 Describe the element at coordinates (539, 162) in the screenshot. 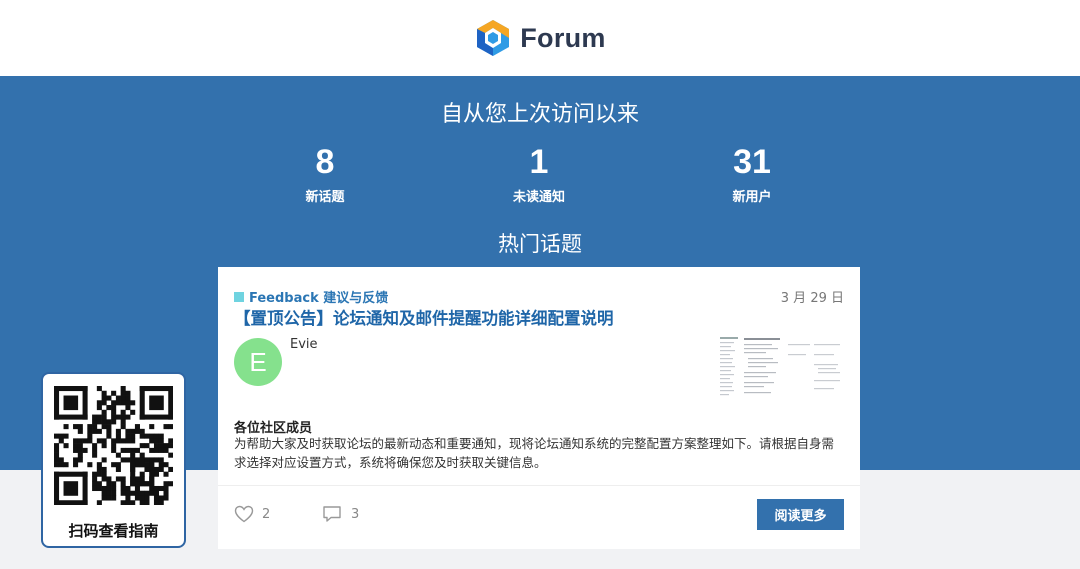

I see `stat-value: 1` at that location.